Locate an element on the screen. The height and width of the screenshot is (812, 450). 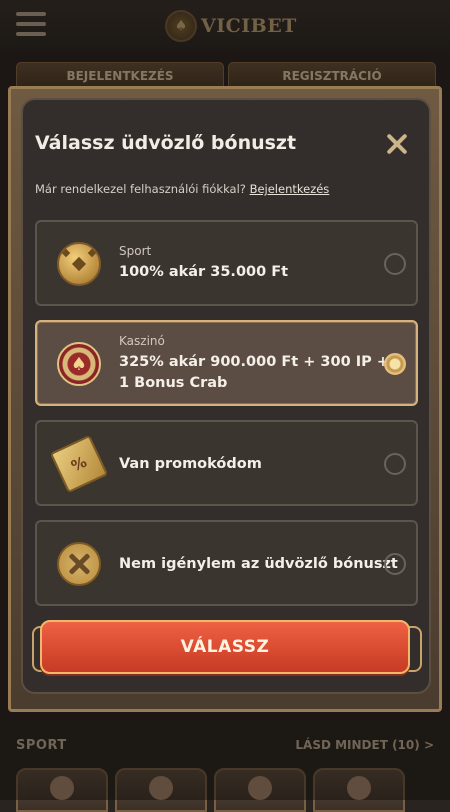
account-text: Már rendelkezel felhasználói fiókkal? is located at coordinates (140, 189).